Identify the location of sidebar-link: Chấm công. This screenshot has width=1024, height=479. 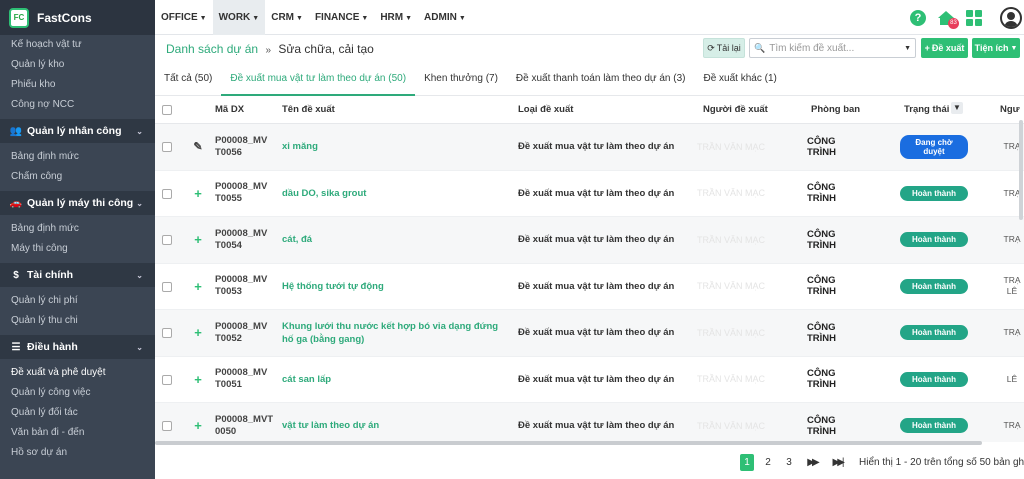
(77, 177).